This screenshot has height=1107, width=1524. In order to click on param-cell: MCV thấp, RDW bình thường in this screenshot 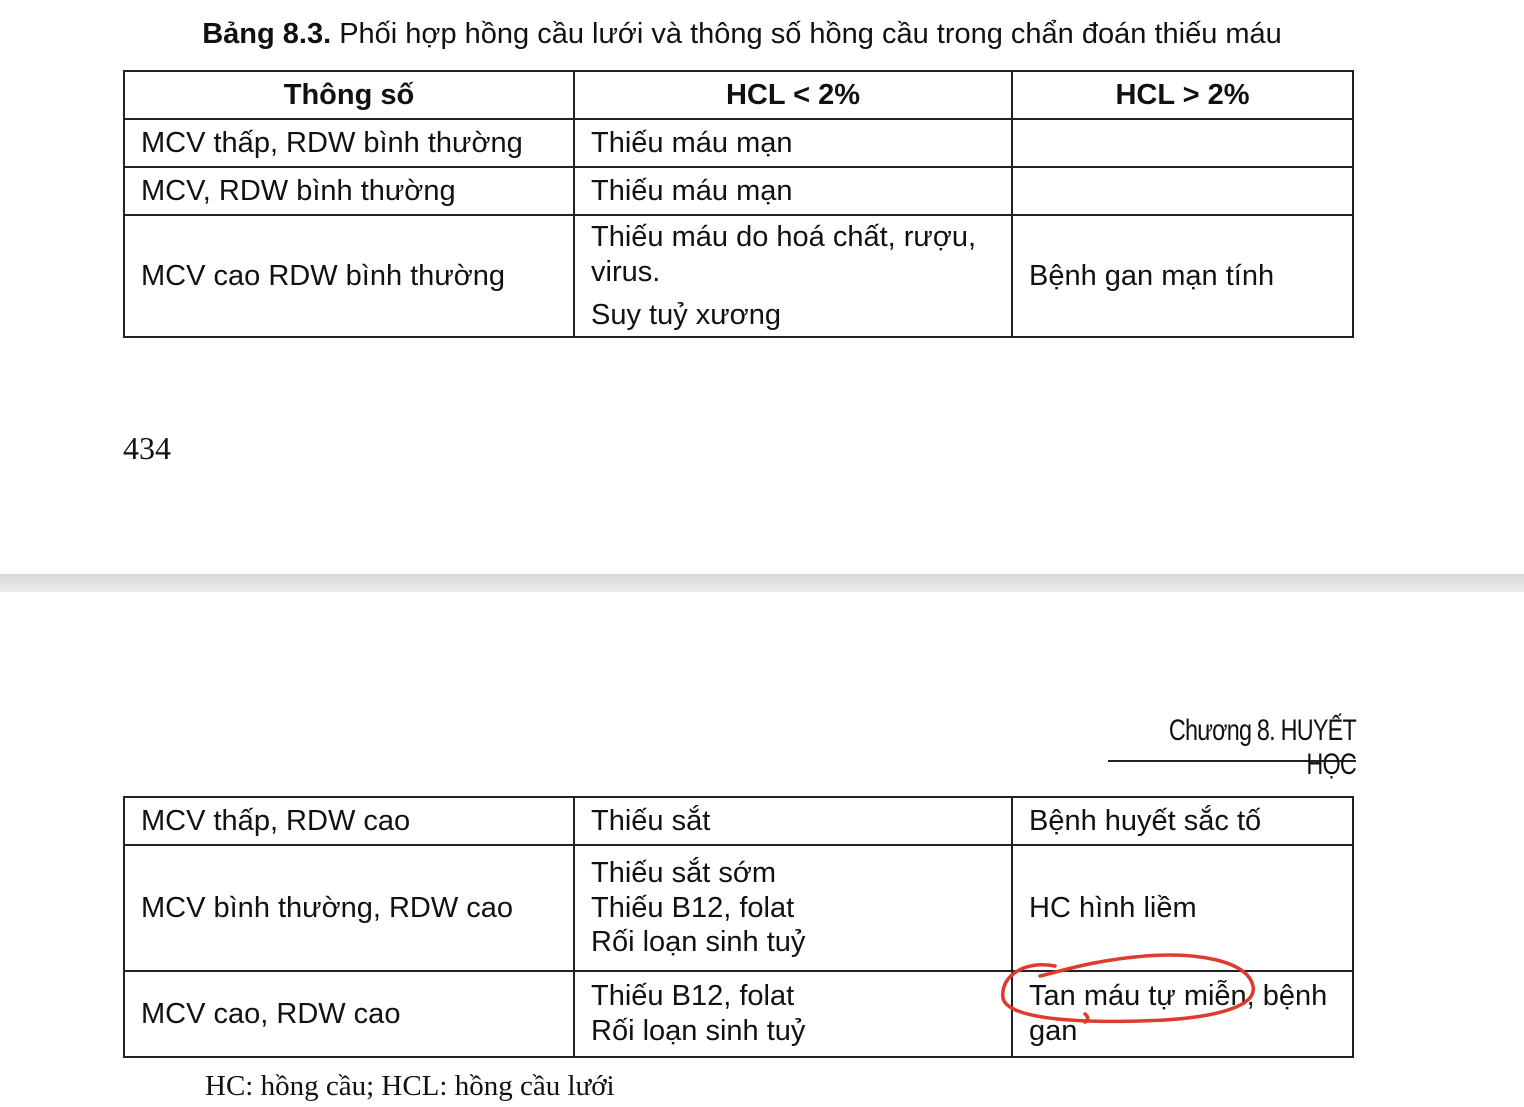, I will do `click(349, 143)`.